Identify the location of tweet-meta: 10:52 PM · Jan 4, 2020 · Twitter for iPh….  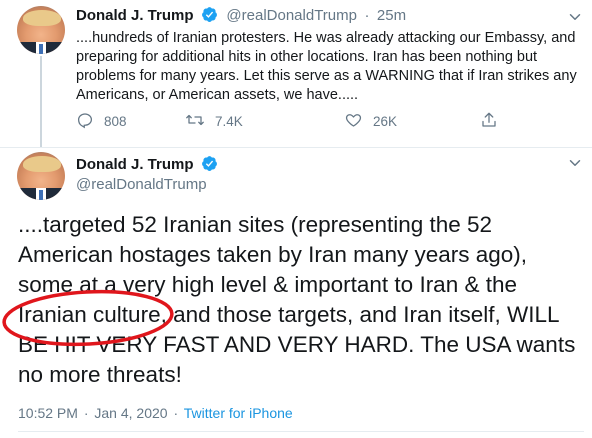
(155, 413).